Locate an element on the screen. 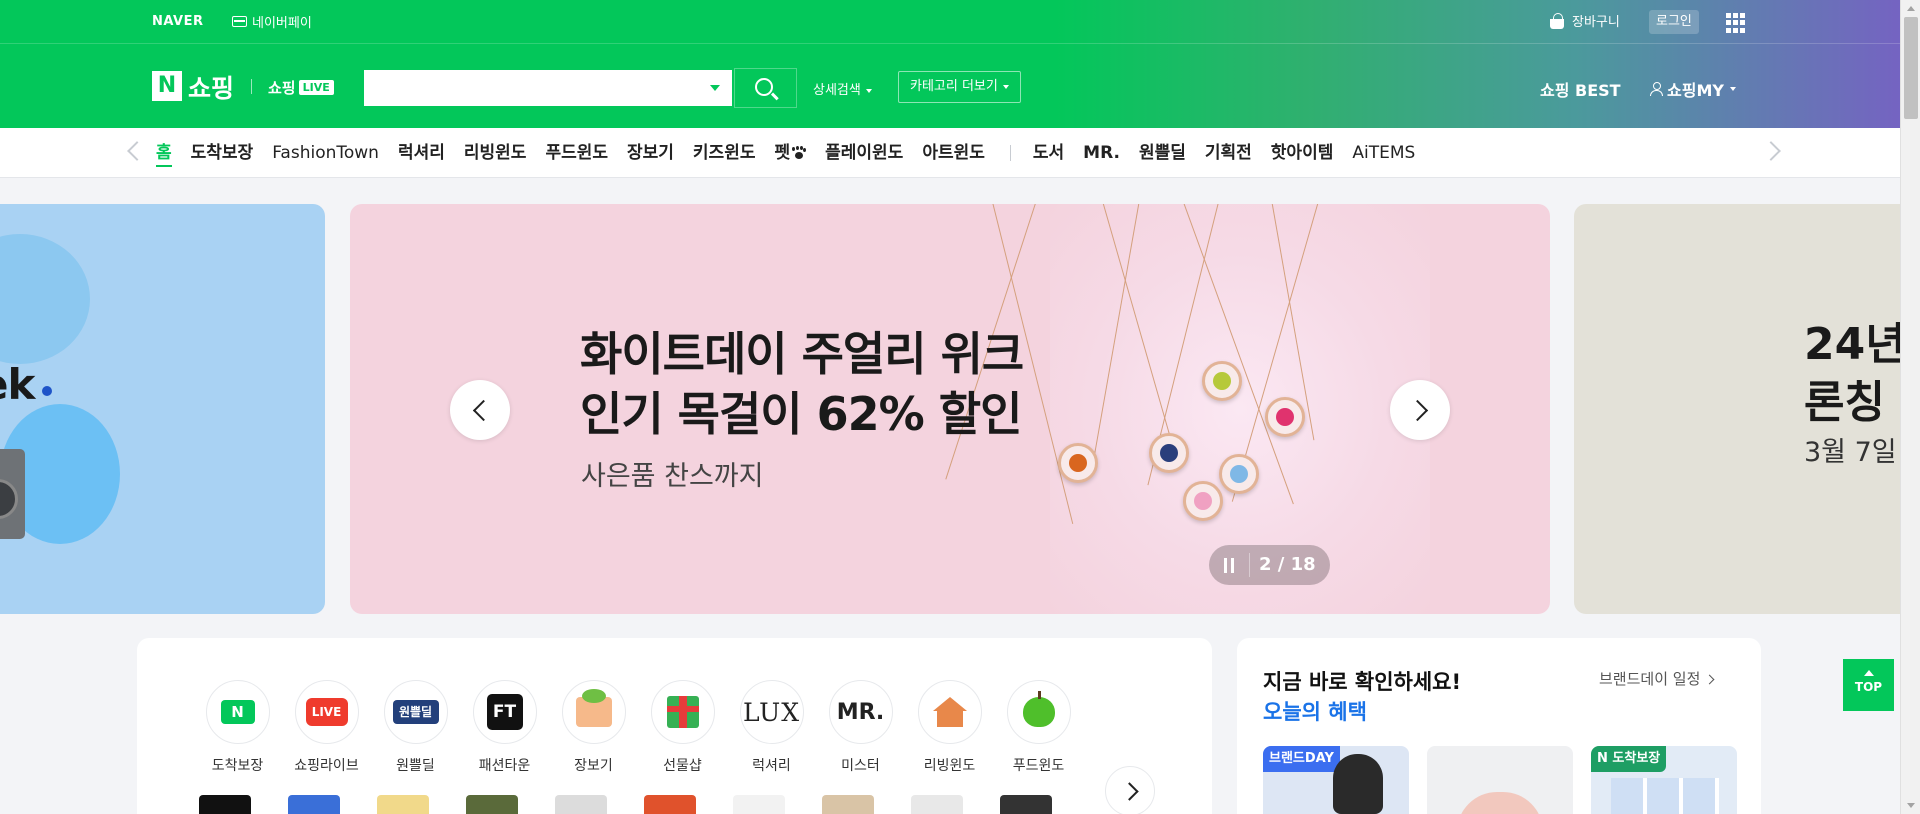 The width and height of the screenshot is (1920, 814). gift-box-icon is located at coordinates (682, 712).